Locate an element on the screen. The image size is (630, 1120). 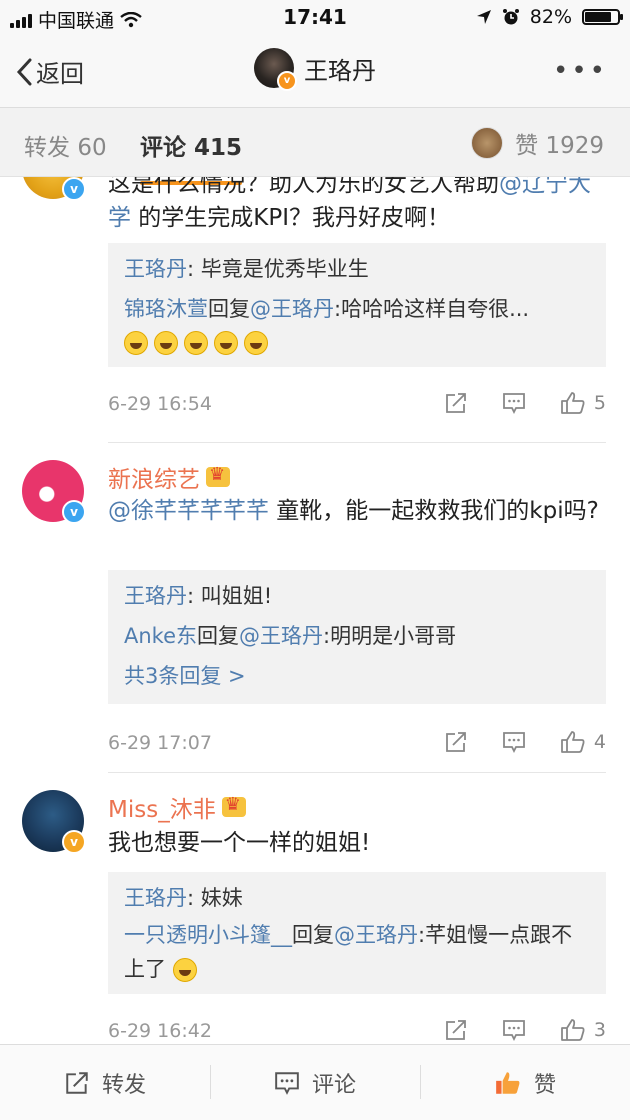
comment-text-part: 童靴，能一起救救我们的kpi吗? is located at coordinates (434, 511).